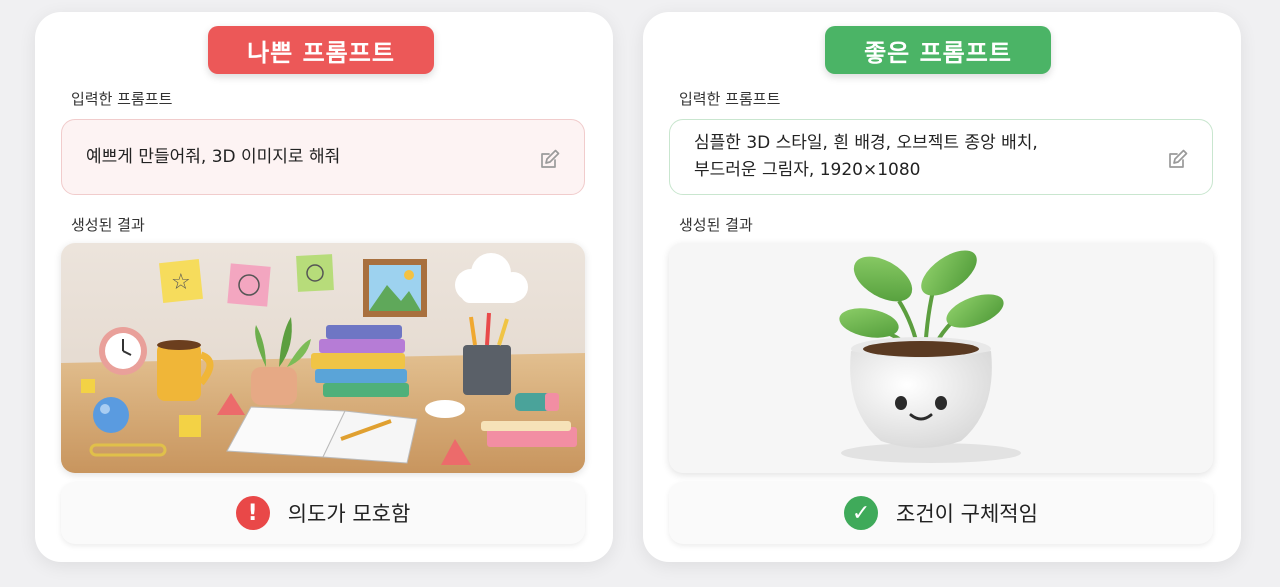 The width and height of the screenshot is (1280, 587). Describe the element at coordinates (213, 156) in the screenshot. I see `bad-prompt-text: 예쁘게 만들어줘, 3D 이미지로 해줘` at that location.